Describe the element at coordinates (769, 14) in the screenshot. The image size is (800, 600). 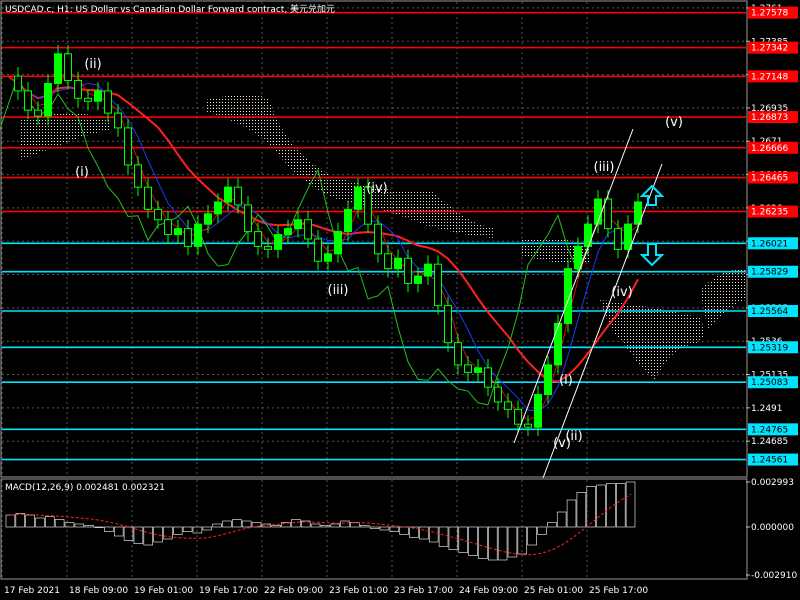
I see `level-label: 1.27578` at that location.